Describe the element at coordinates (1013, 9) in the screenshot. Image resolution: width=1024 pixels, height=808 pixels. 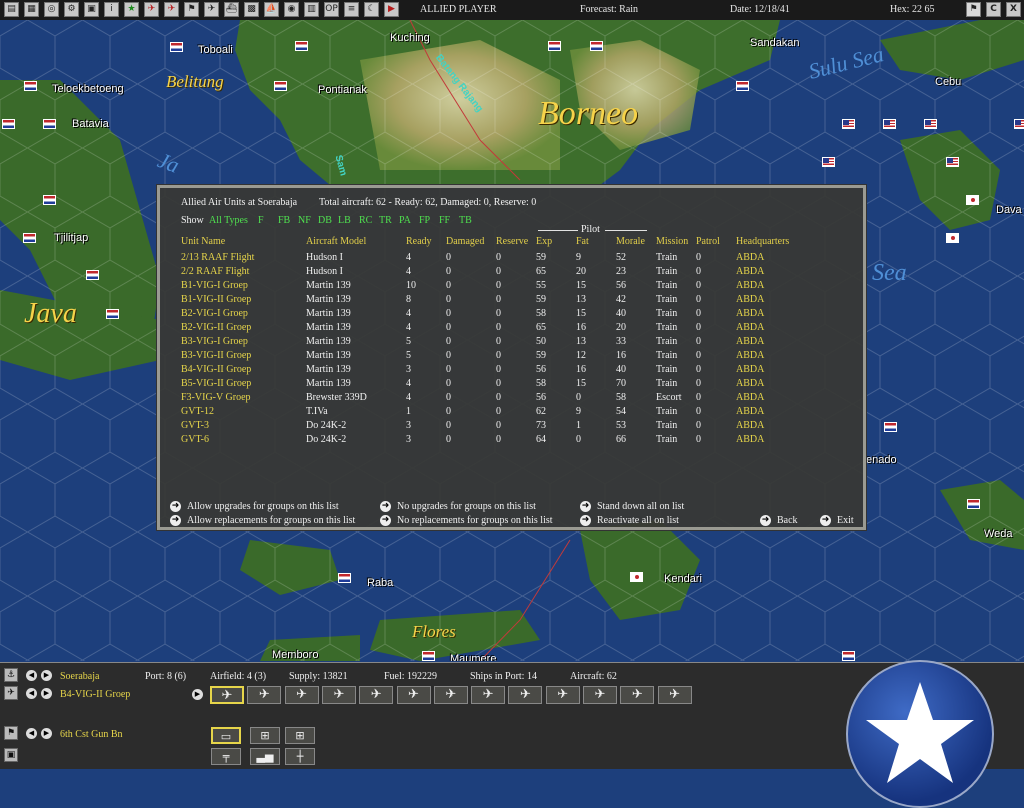
I see `close-button: X` at that location.